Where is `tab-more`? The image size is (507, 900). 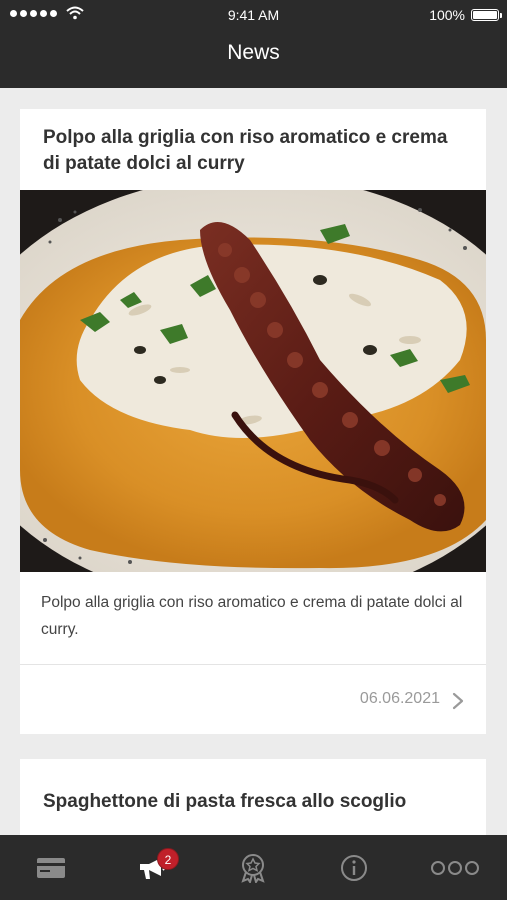
tab-more is located at coordinates (454, 867).